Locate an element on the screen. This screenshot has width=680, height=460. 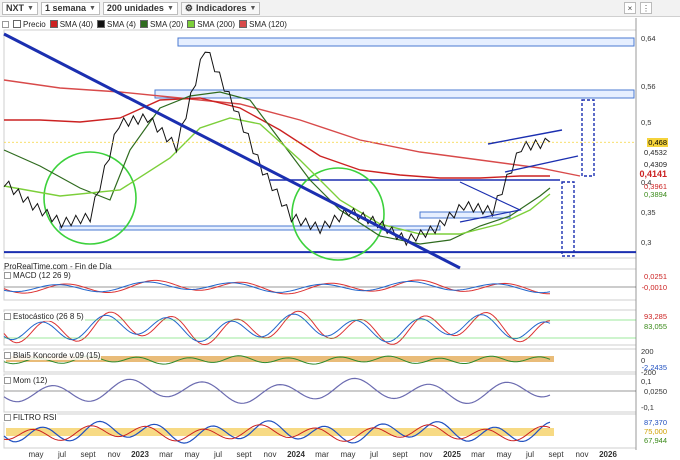
macd-value: 0,0251 is located at coordinates (655, 276).